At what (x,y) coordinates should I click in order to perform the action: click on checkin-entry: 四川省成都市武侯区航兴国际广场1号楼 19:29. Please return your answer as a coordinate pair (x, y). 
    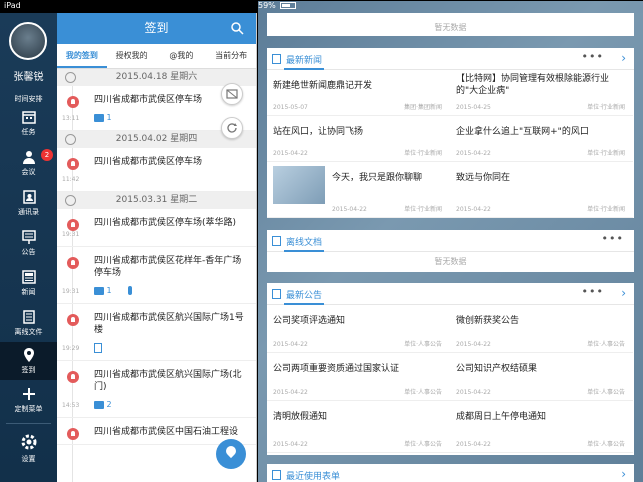
    Looking at the image, I should click on (156, 332).